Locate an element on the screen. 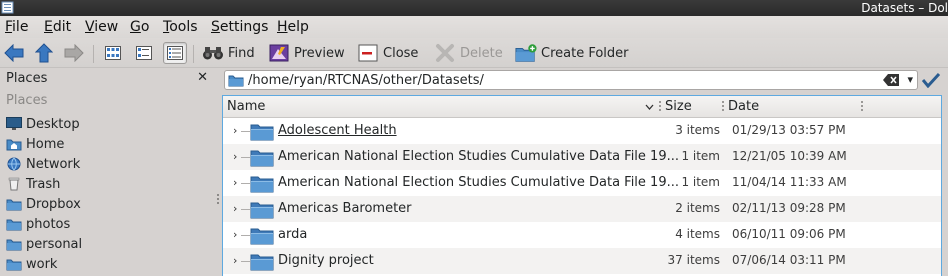  forward-button is located at coordinates (74, 53).